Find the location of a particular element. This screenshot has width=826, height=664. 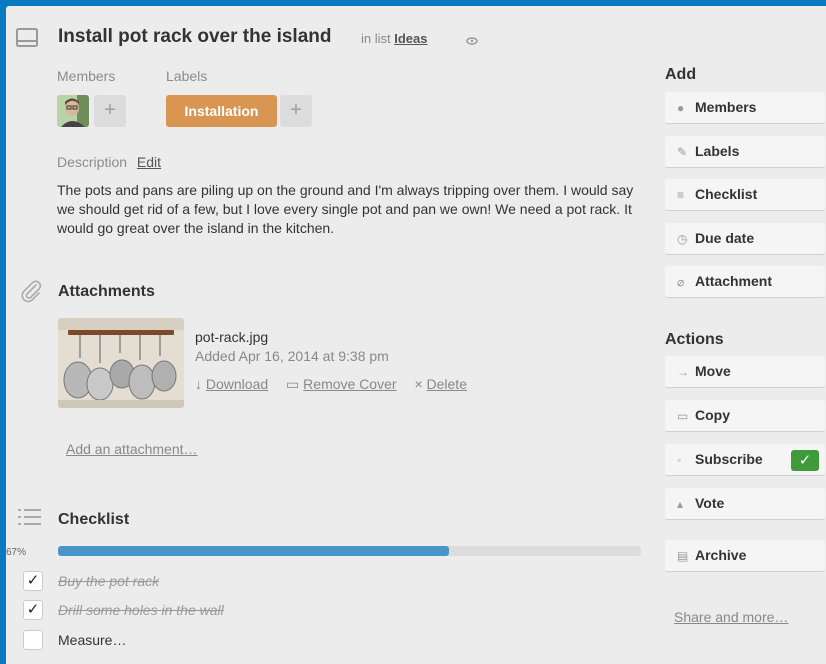

subscribe-button: ◦ Subscribe ✓ is located at coordinates (745, 460).